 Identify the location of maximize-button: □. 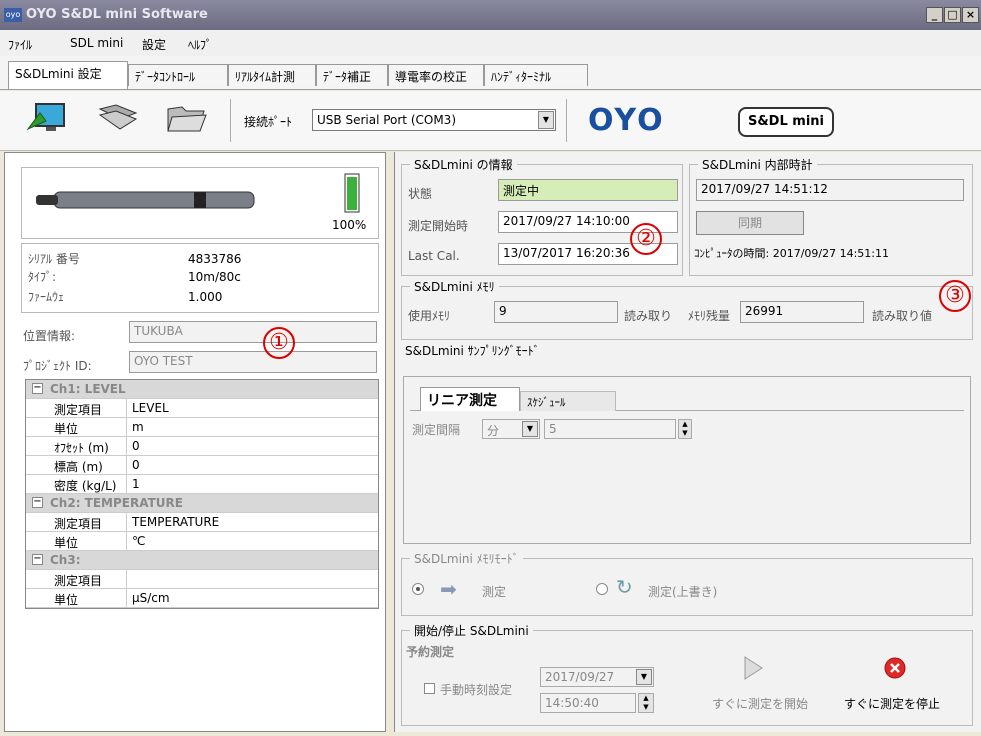
(952, 15).